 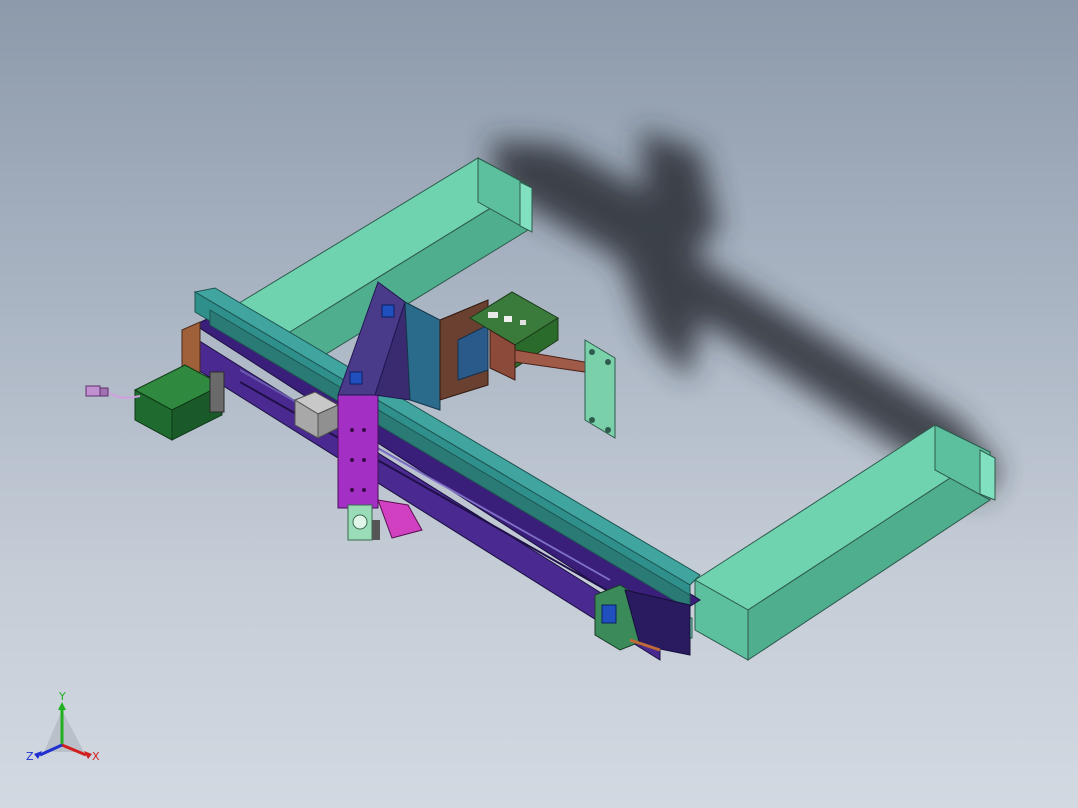 What do you see at coordinates (96, 756) in the screenshot?
I see `x-axis-label: X` at bounding box center [96, 756].